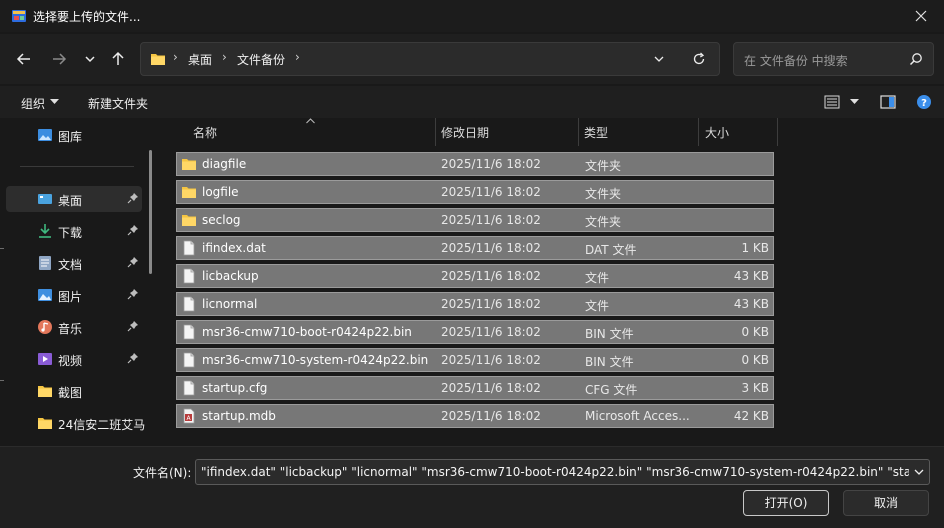  I want to click on filename-label: 文件名(N):, so click(162, 473).